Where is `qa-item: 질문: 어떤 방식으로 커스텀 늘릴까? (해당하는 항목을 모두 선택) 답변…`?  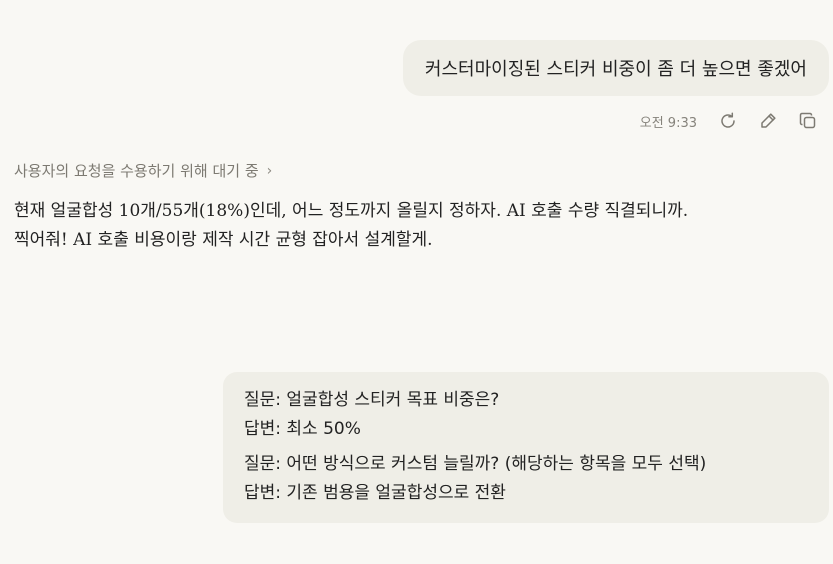 qa-item: 질문: 어떤 방식으로 커스텀 늘릴까? (해당하는 항목을 모두 선택) 답변… is located at coordinates (536, 479).